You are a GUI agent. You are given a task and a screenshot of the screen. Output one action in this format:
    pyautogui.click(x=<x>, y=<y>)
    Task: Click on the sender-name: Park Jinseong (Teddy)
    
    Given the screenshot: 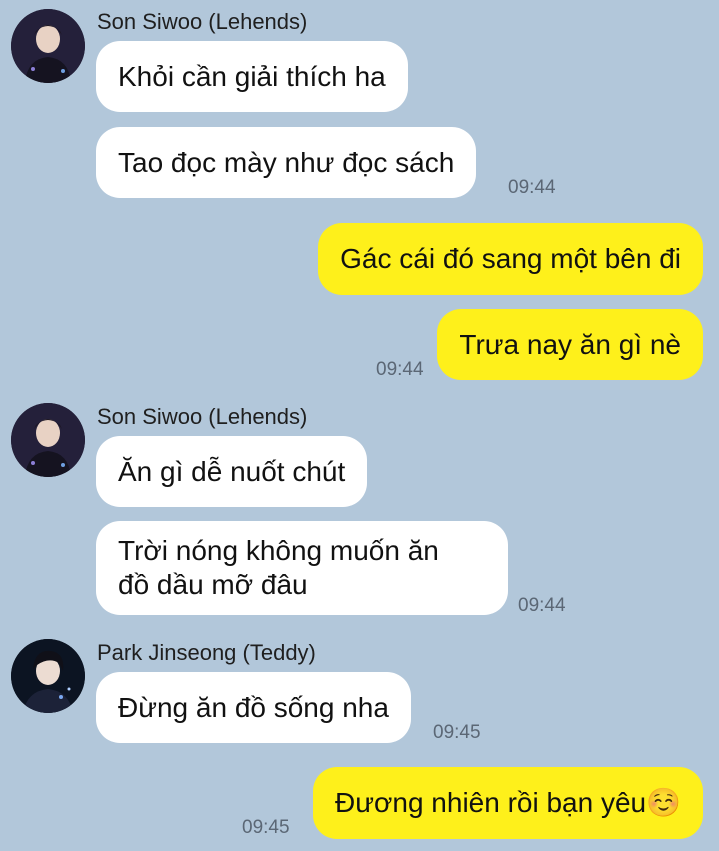 What is the action you would take?
    pyautogui.click(x=206, y=652)
    